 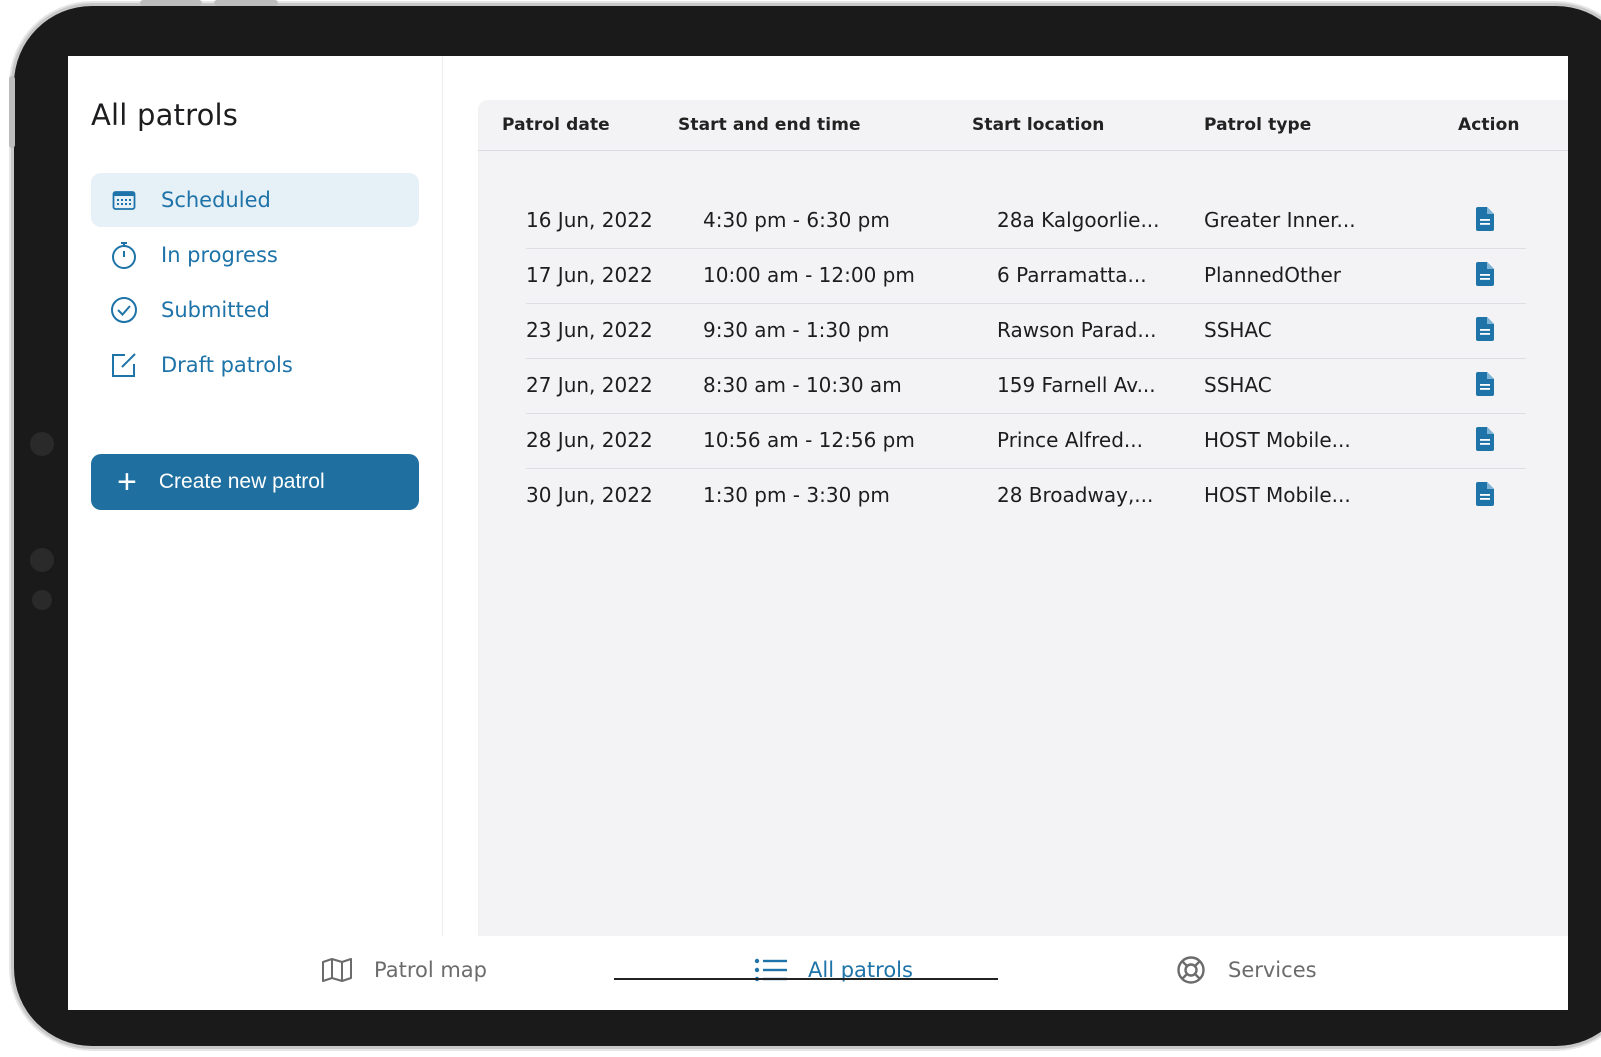 What do you see at coordinates (1038, 125) in the screenshot?
I see `header-start-location: Start location` at bounding box center [1038, 125].